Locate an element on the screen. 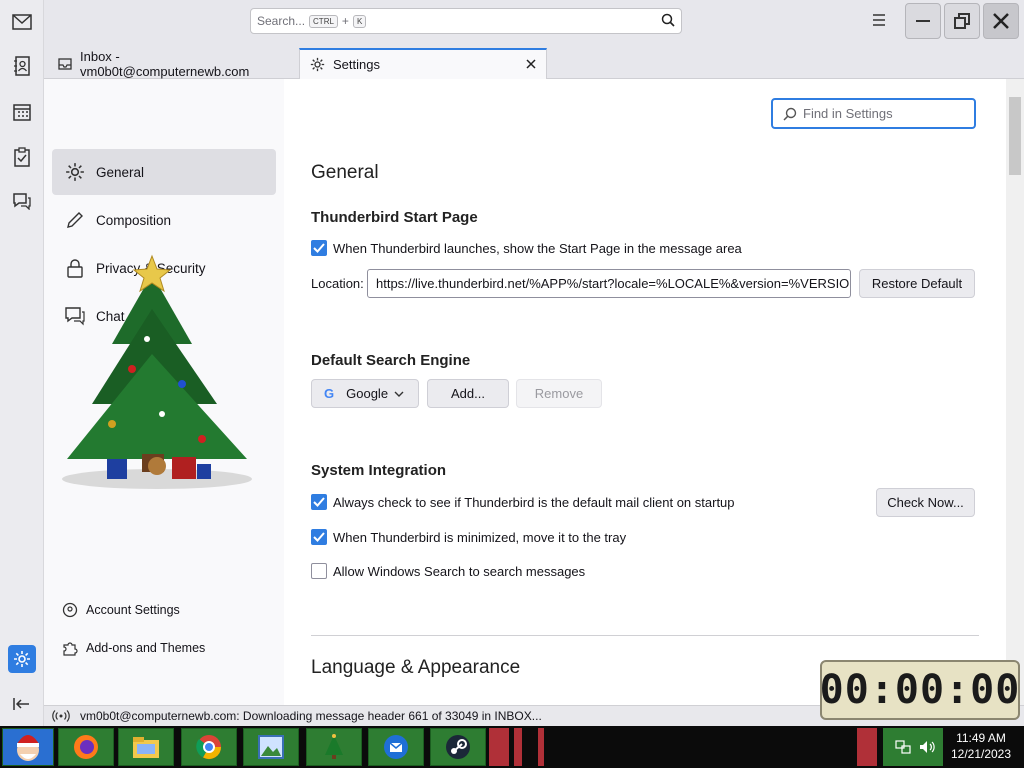  tab-gear-icon is located at coordinates (317, 64).